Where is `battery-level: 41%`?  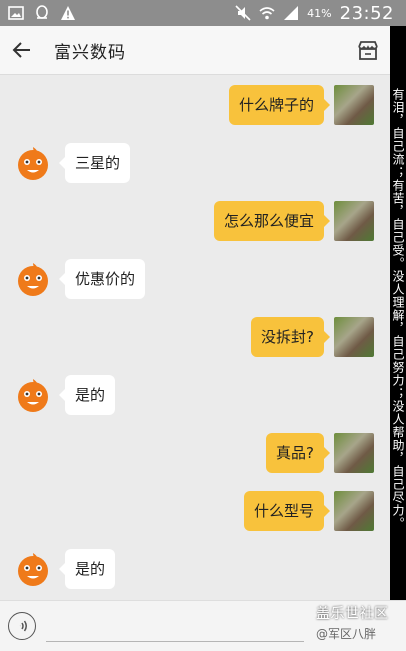
battery-level: 41% is located at coordinates (319, 13).